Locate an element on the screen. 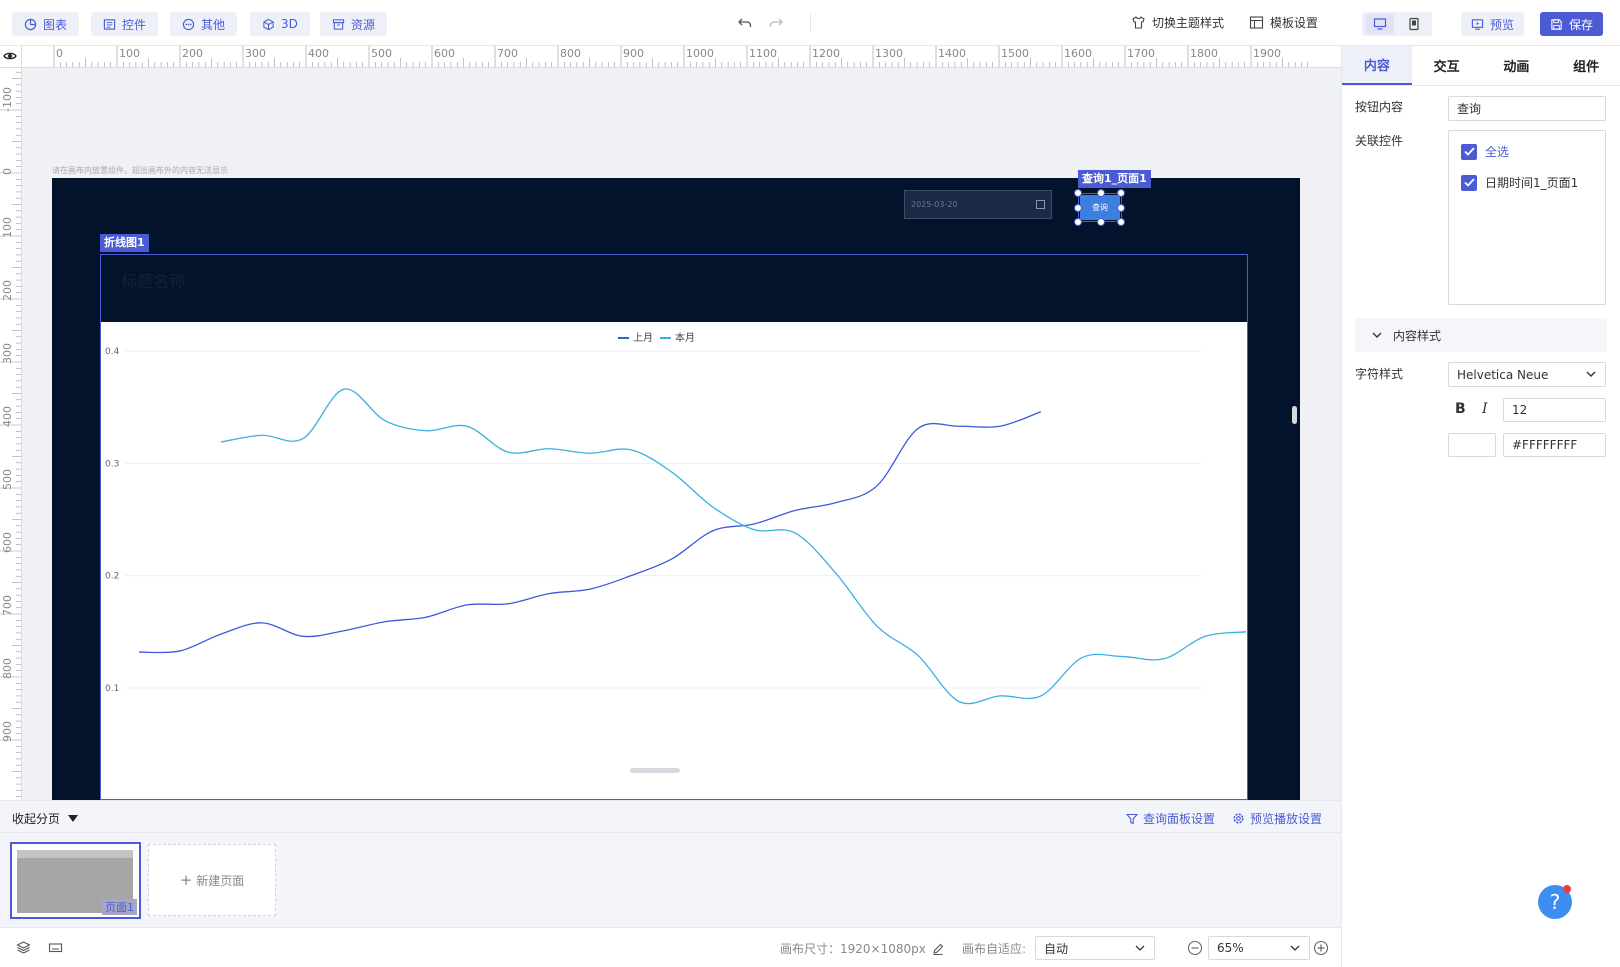 This screenshot has width=1620, height=967. font-family-value: Helvetica Neue is located at coordinates (1503, 374).